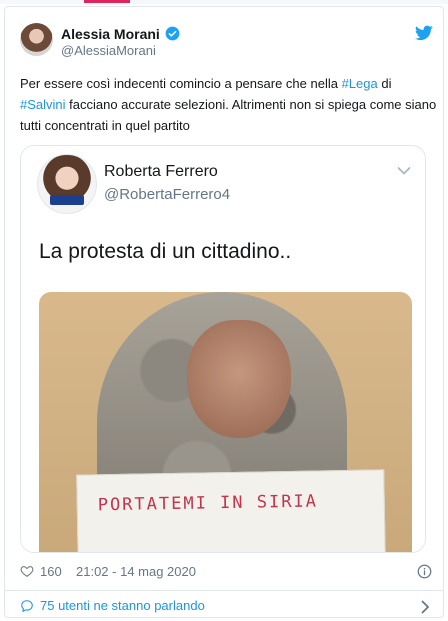 This screenshot has width=448, height=621. What do you see at coordinates (424, 33) in the screenshot?
I see `twitter-bird-icon` at bounding box center [424, 33].